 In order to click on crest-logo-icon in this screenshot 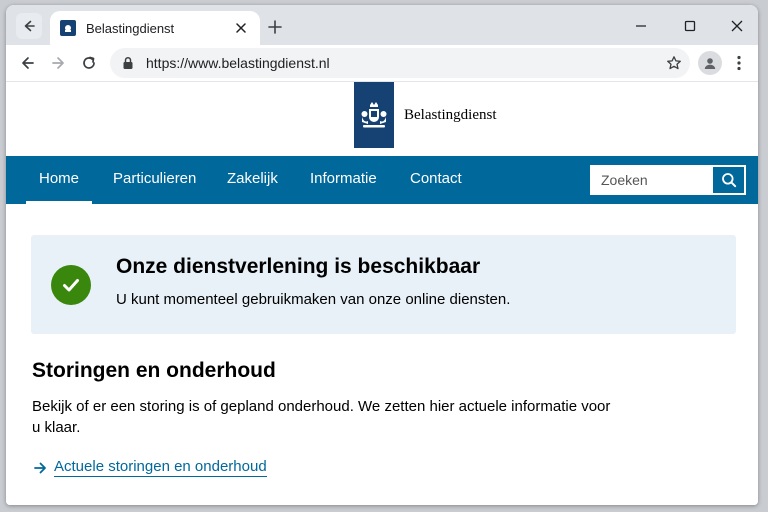, I will do `click(374, 115)`.